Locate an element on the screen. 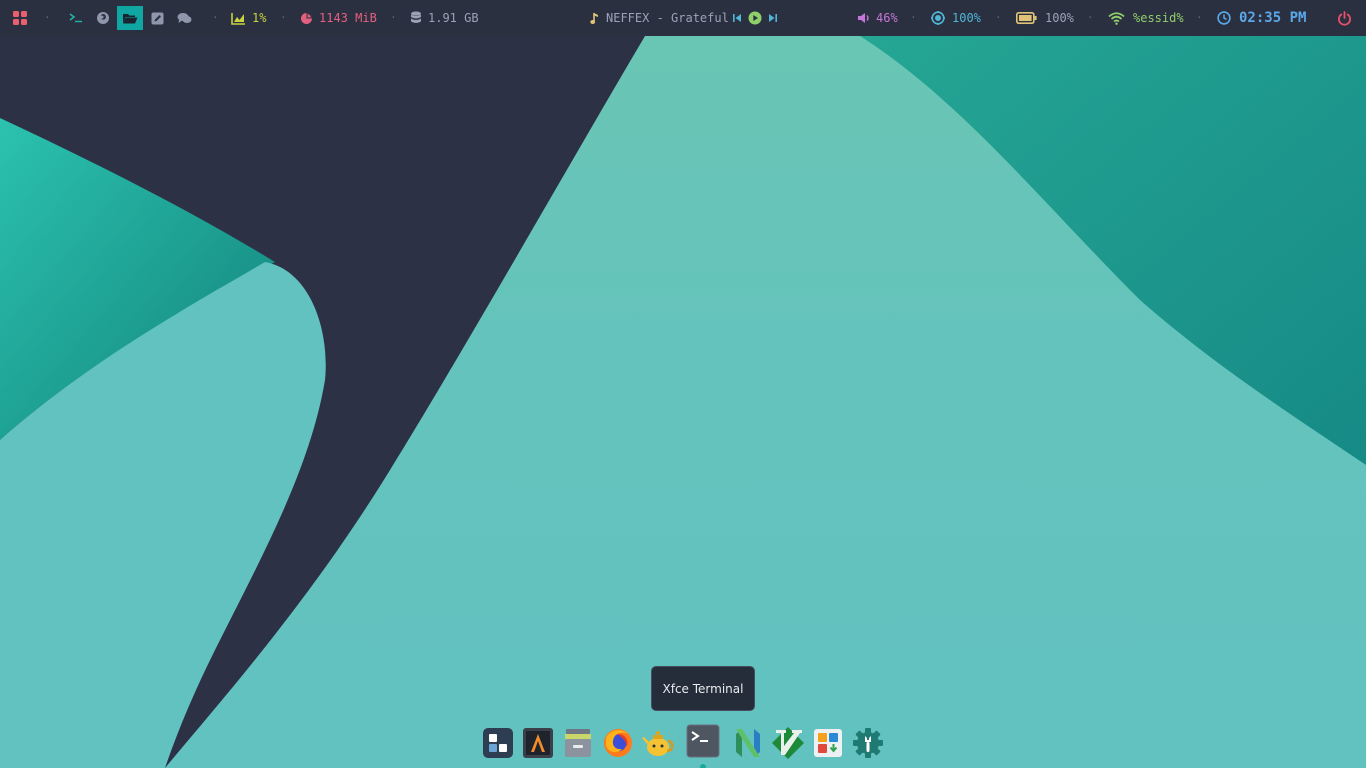 The width and height of the screenshot is (1366, 768). music-previous-button is located at coordinates (737, 18).